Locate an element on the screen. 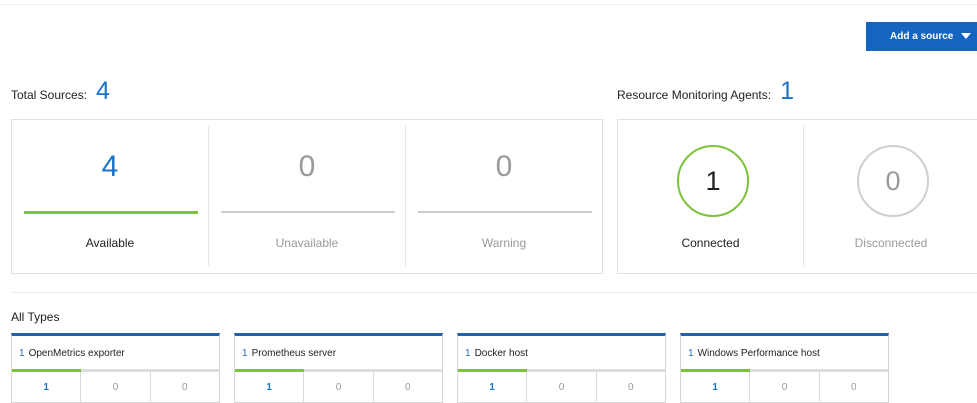 This screenshot has width=977, height=403. connected-count: 1 is located at coordinates (713, 181).